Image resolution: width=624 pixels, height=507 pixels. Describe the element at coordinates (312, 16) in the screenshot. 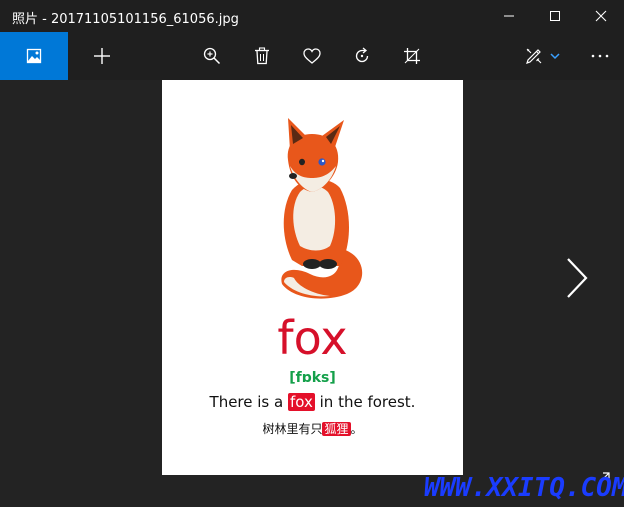

I see `title-bar: 照片 - 20171105101156_61056.jpg` at that location.